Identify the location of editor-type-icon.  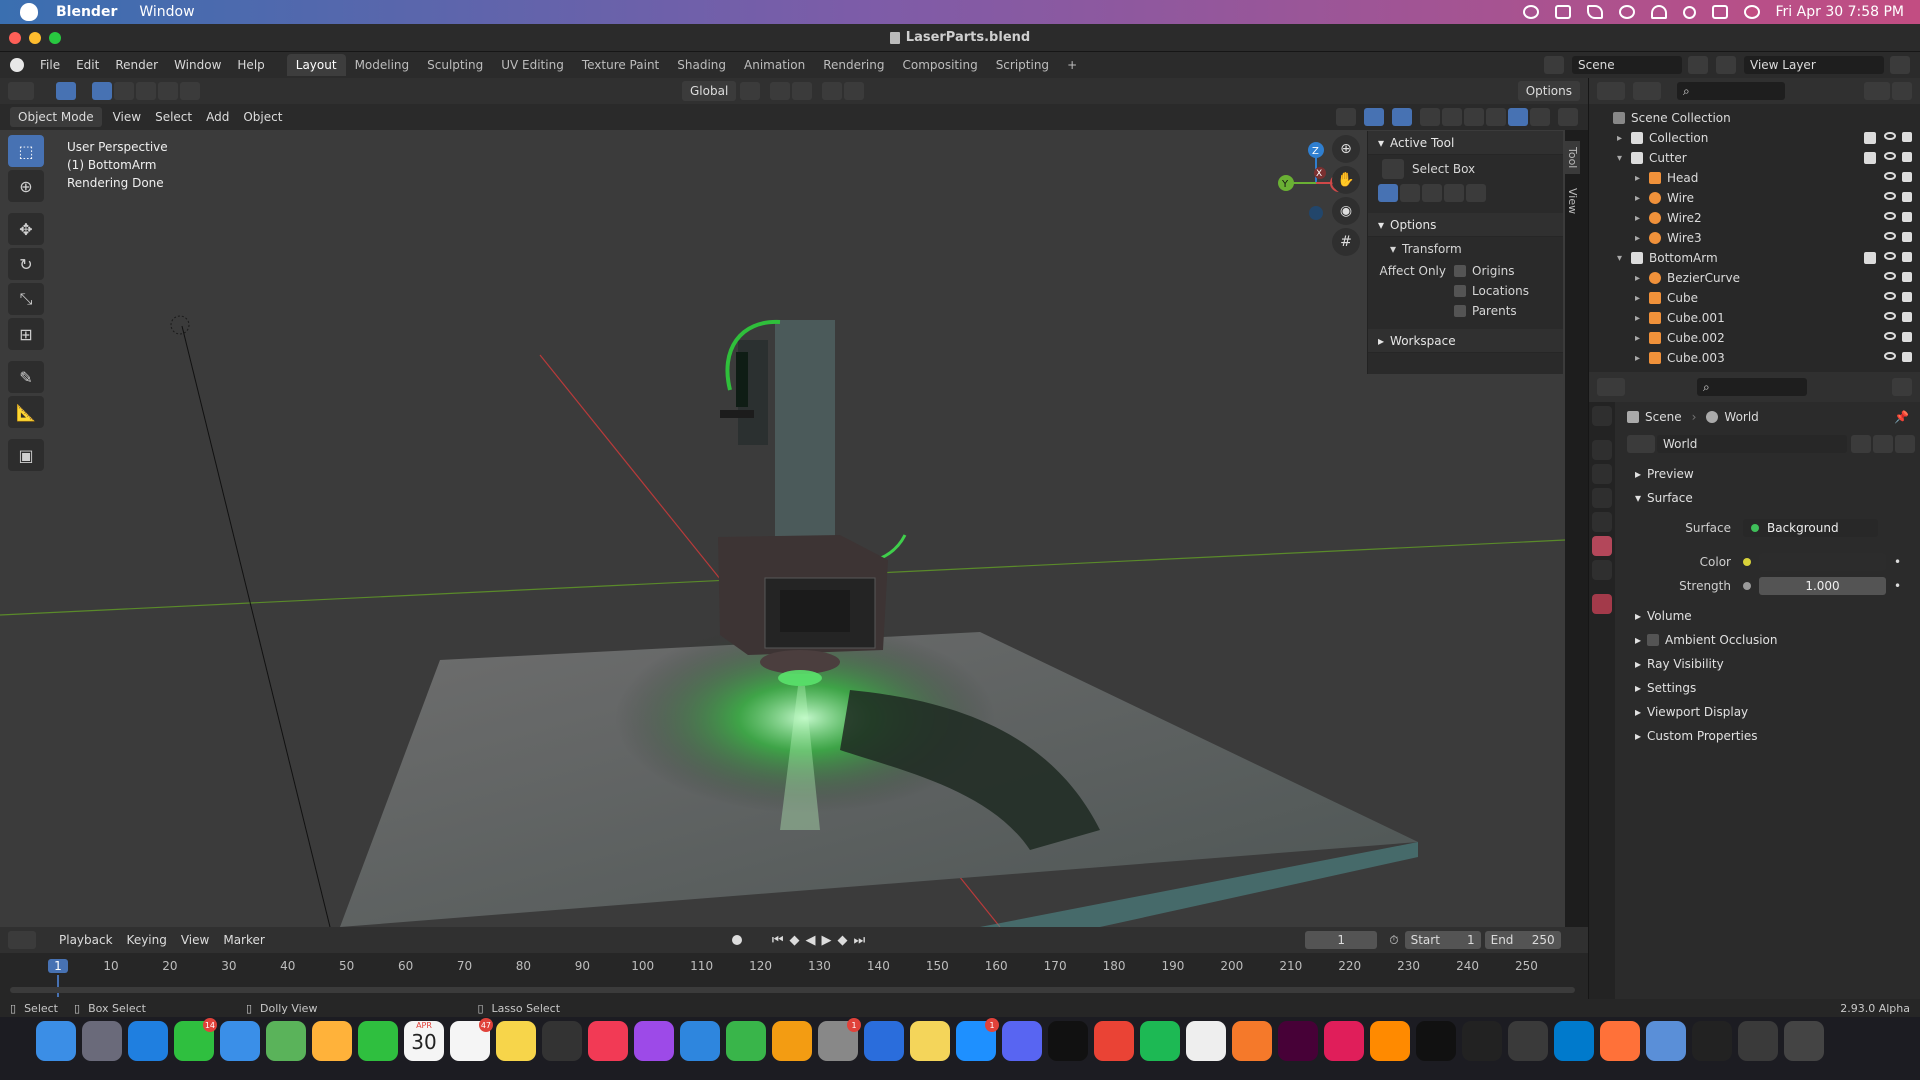
(21, 91).